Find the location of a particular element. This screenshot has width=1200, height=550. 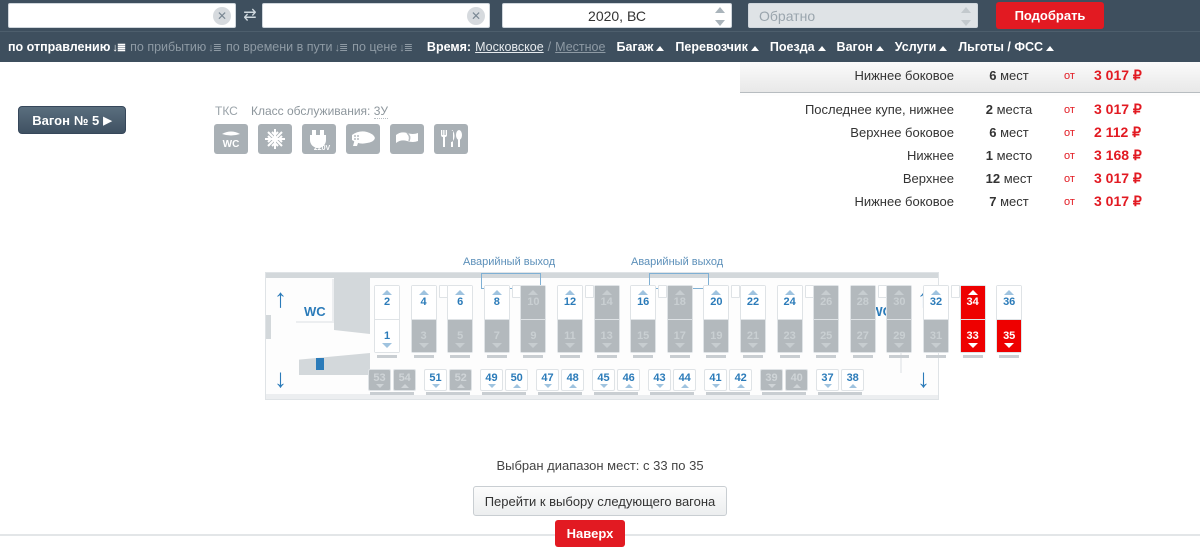

seat-52: 52 is located at coordinates (461, 380).